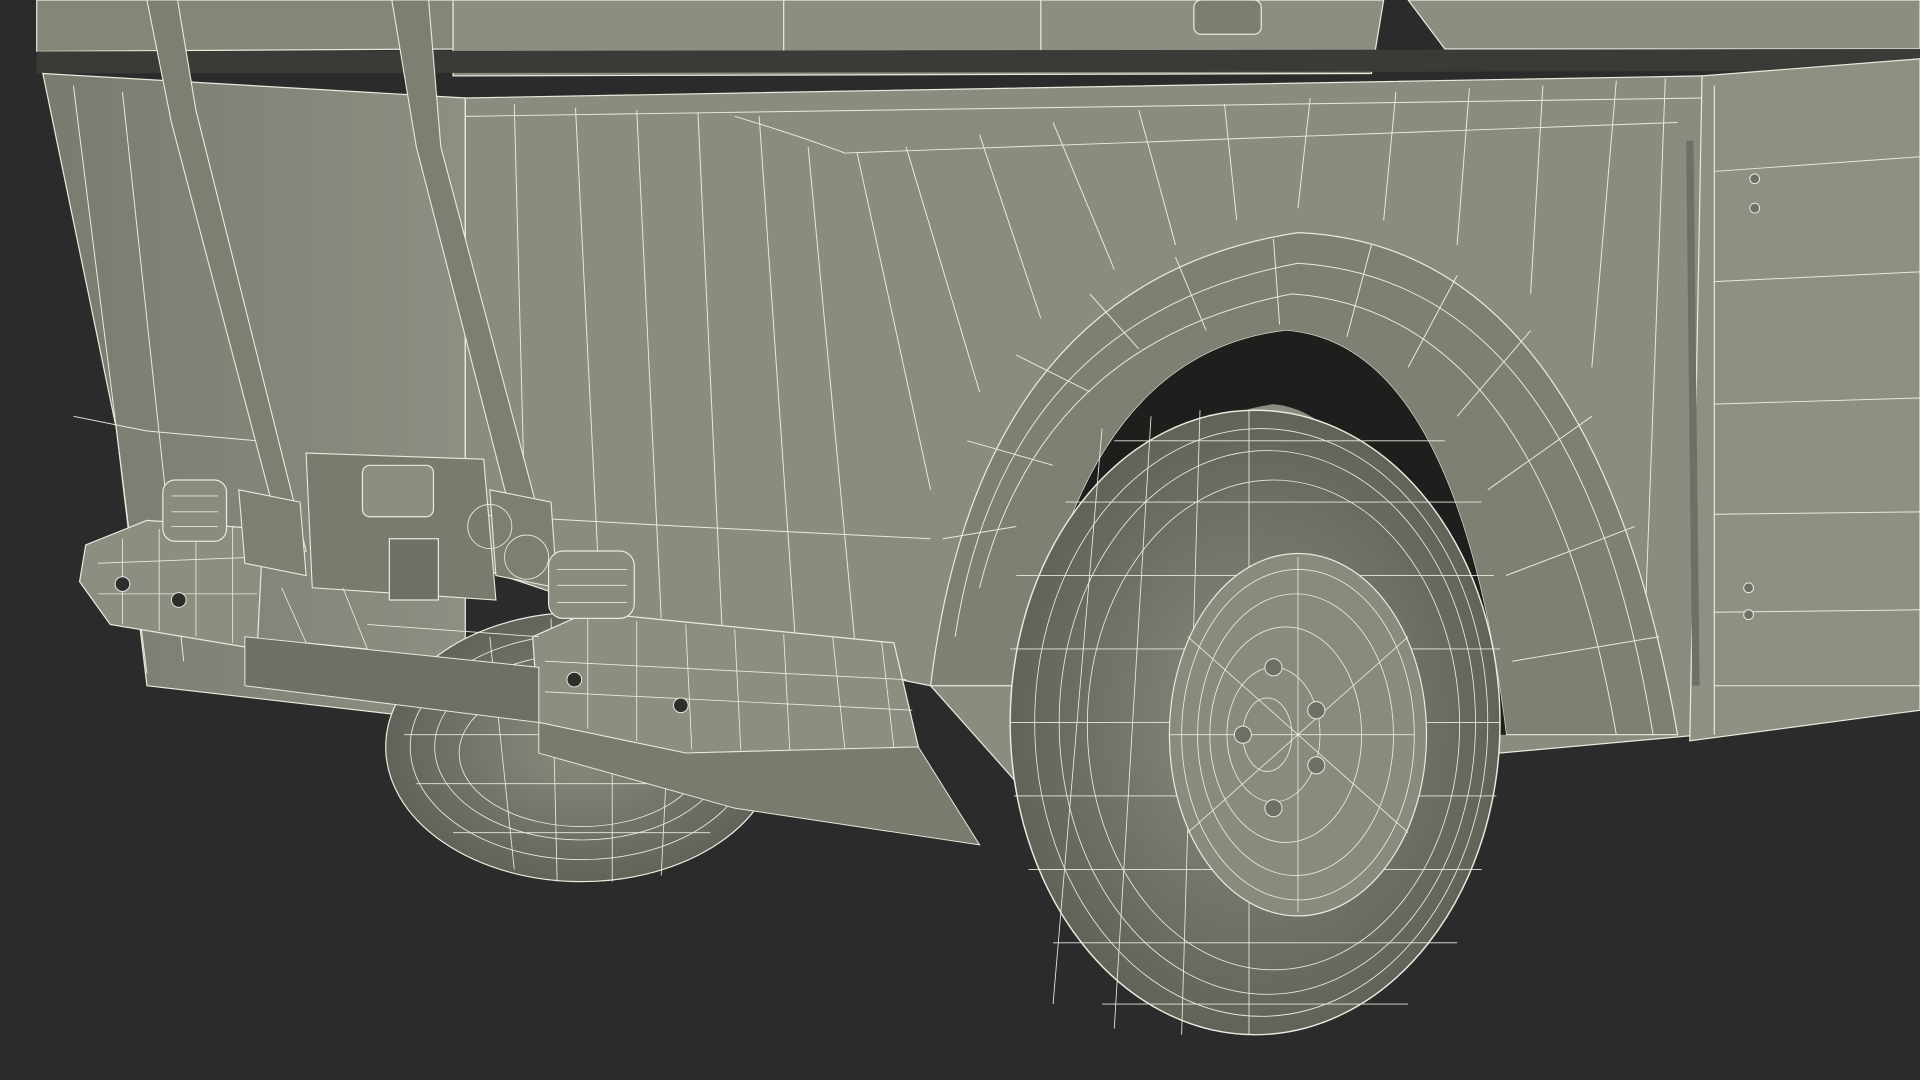  I want to click on wheel-rim, so click(1298, 734).